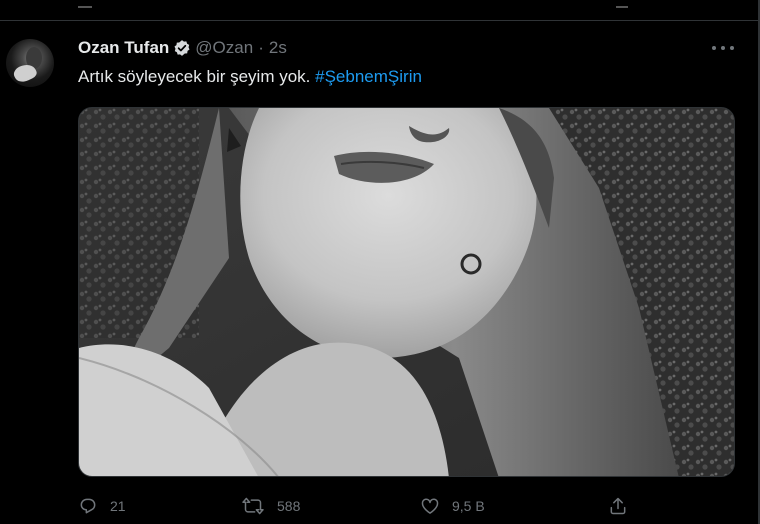 The image size is (760, 524). Describe the element at coordinates (430, 506) in the screenshot. I see `like-icon` at that location.